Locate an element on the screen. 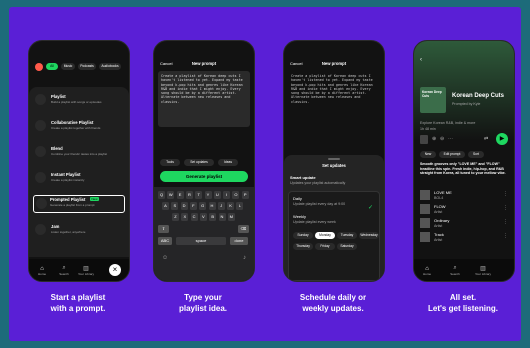 The width and height of the screenshot is (530, 348). caption-step-4: All set. Let's get listening. is located at coordinates (463, 303).